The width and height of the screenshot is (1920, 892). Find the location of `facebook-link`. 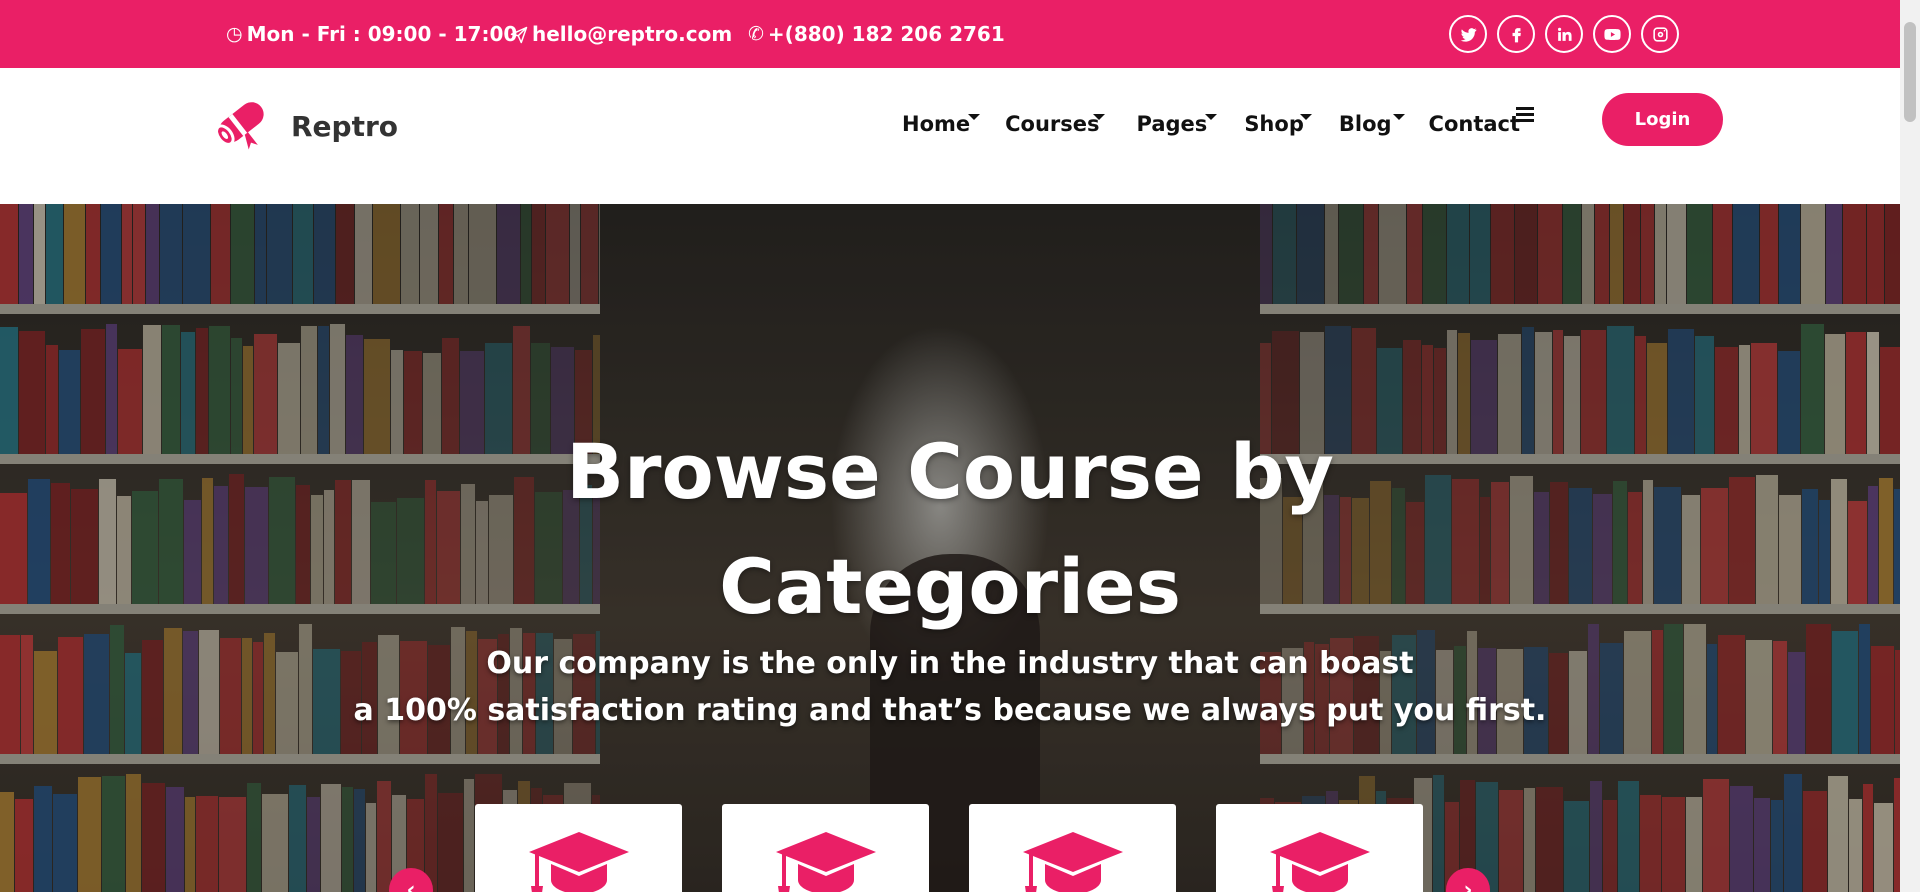

facebook-link is located at coordinates (1516, 34).